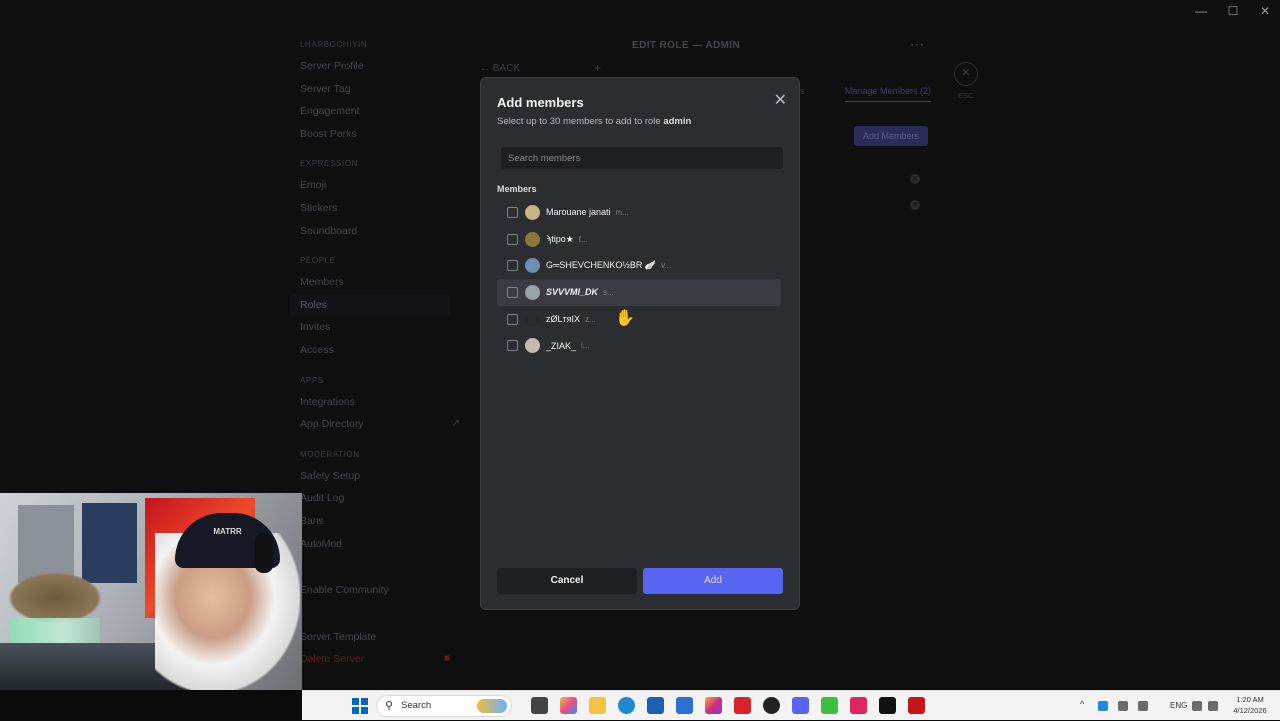  What do you see at coordinates (375, 521) in the screenshot?
I see `sidebar-item-bans: Bans` at bounding box center [375, 521].